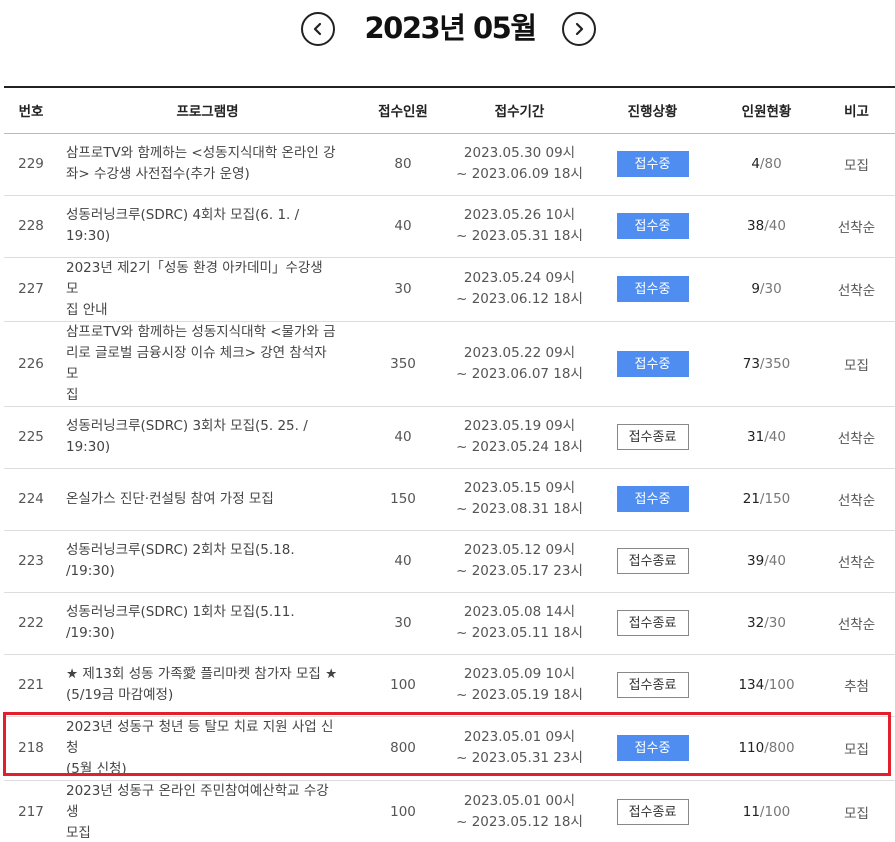 The width and height of the screenshot is (895, 842). What do you see at coordinates (403, 685) in the screenshot?
I see `capacity: 100` at bounding box center [403, 685].